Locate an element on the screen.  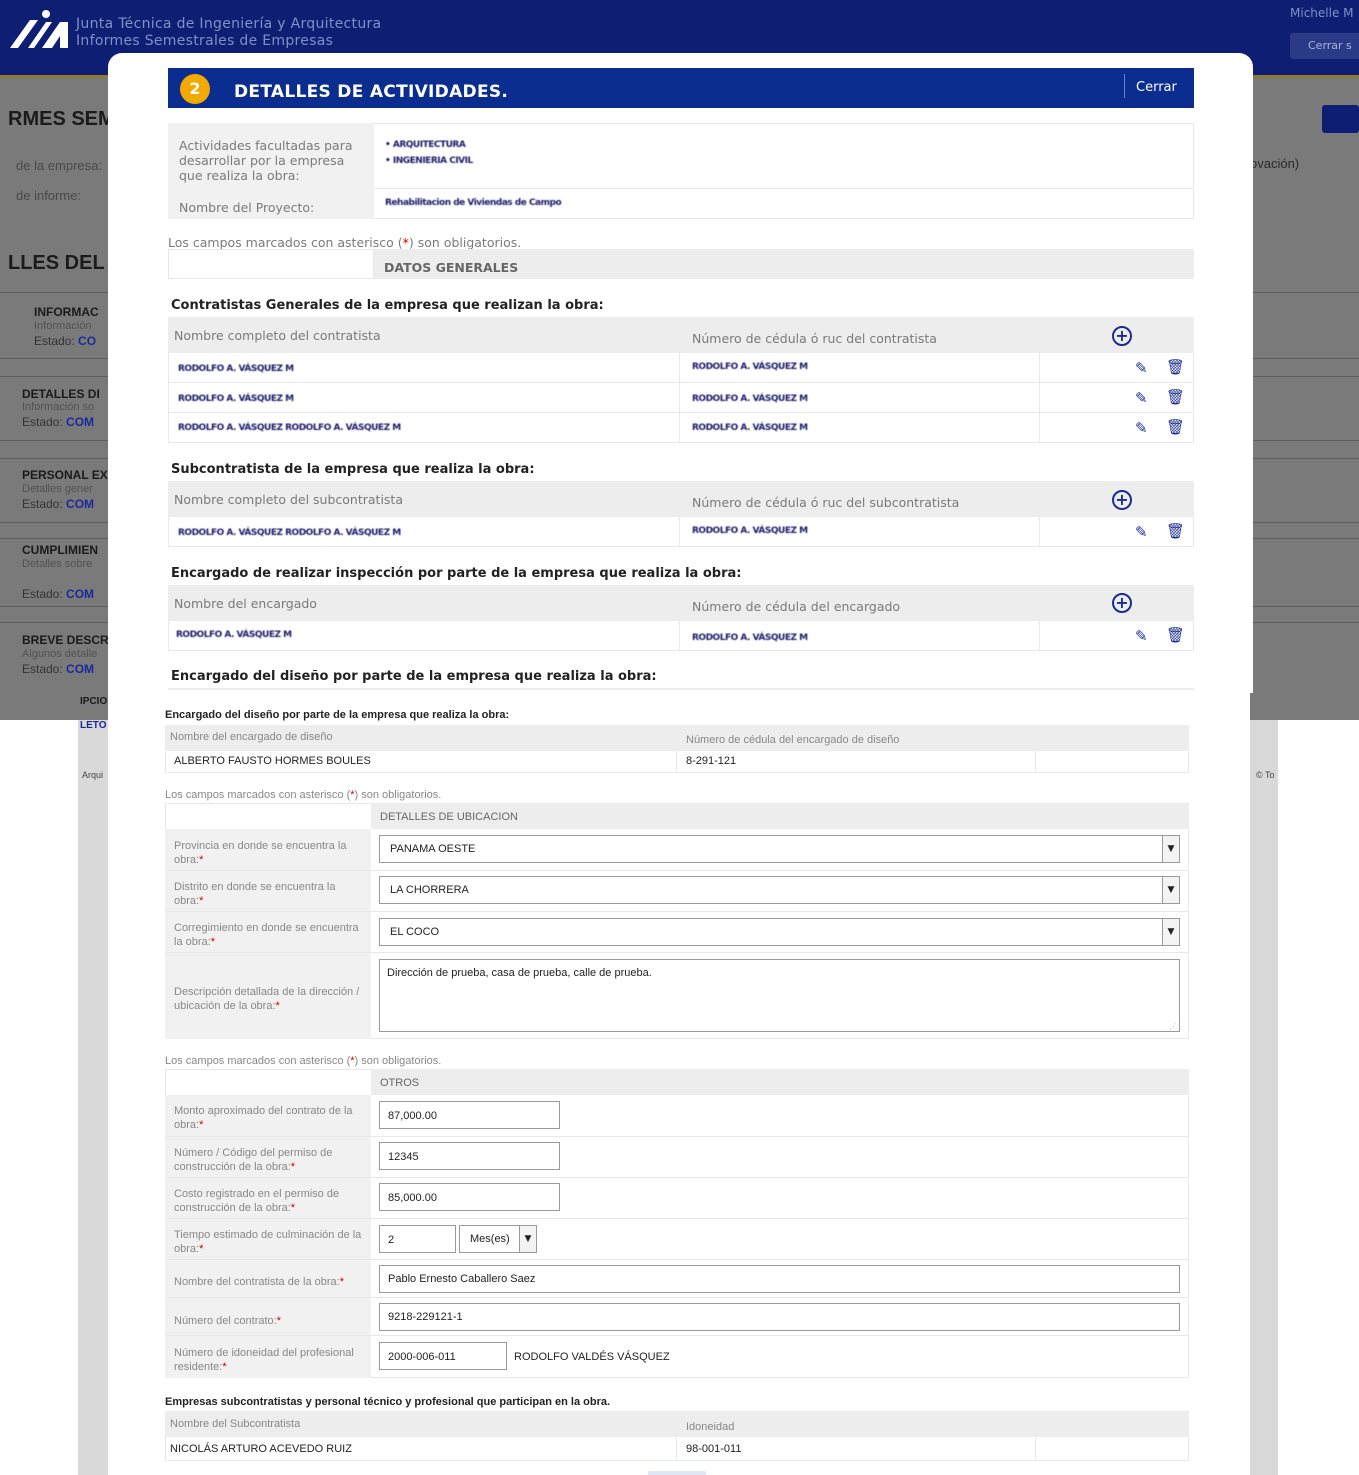
inspector-id: RODOLFO A. VÁSQUEZ M is located at coordinates (750, 638).